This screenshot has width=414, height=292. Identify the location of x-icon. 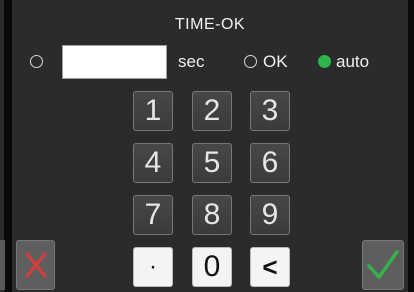
(35, 265).